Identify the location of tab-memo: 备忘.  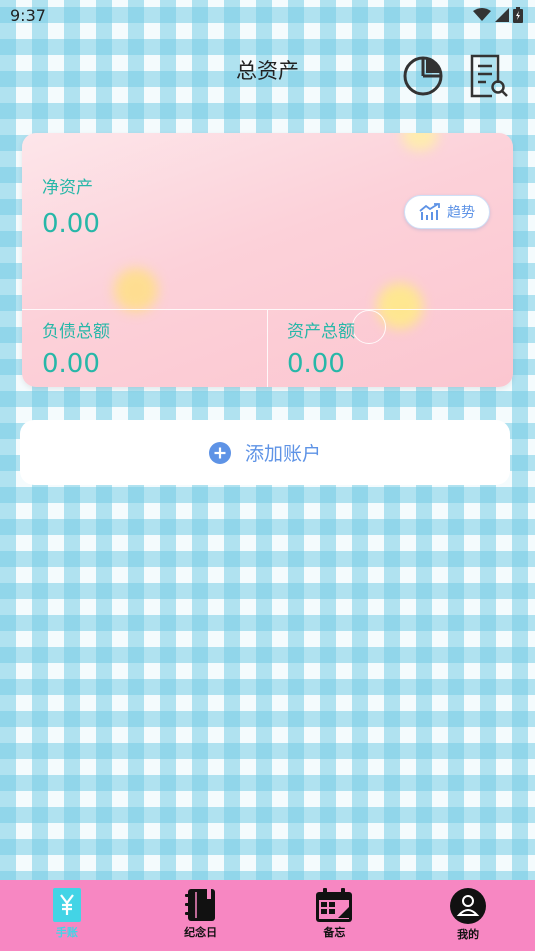
(335, 915).